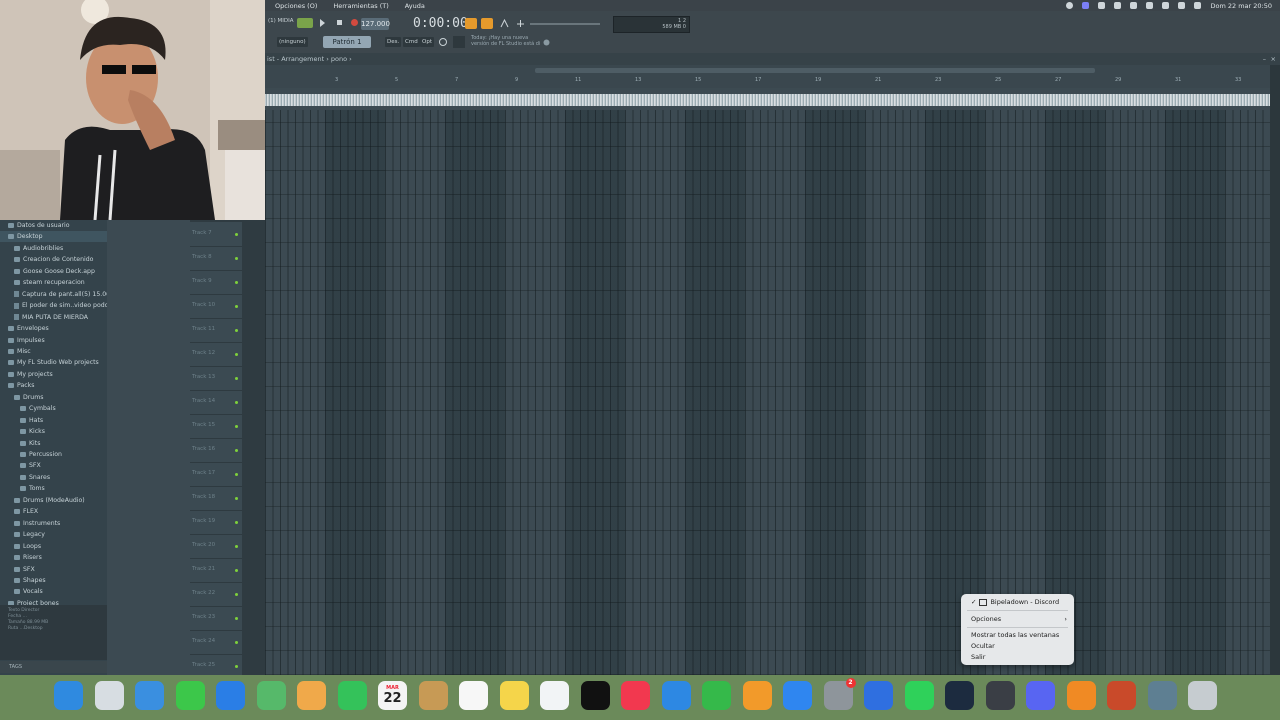 Image resolution: width=1280 pixels, height=720 pixels. What do you see at coordinates (28, 408) in the screenshot?
I see `browser-item: Cymbals` at bounding box center [28, 408].